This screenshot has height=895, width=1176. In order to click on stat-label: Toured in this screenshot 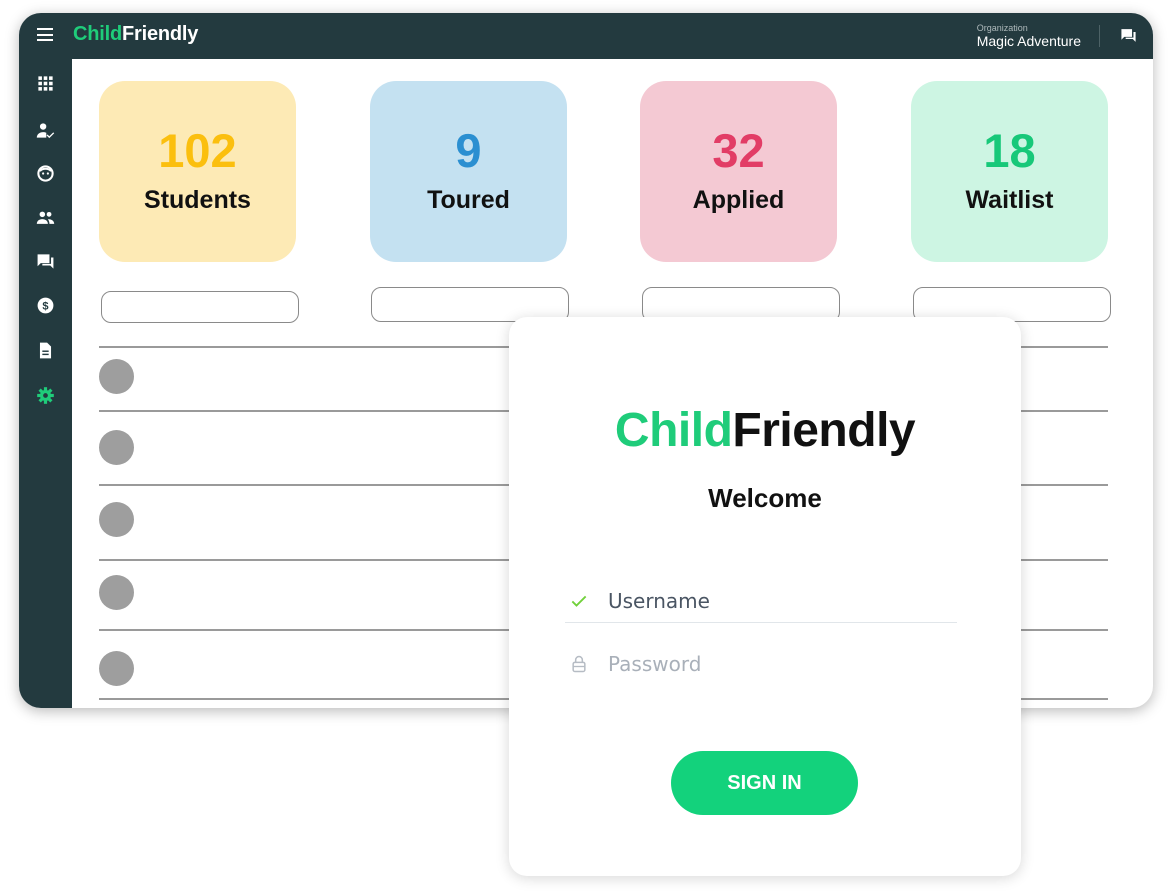, I will do `click(468, 200)`.